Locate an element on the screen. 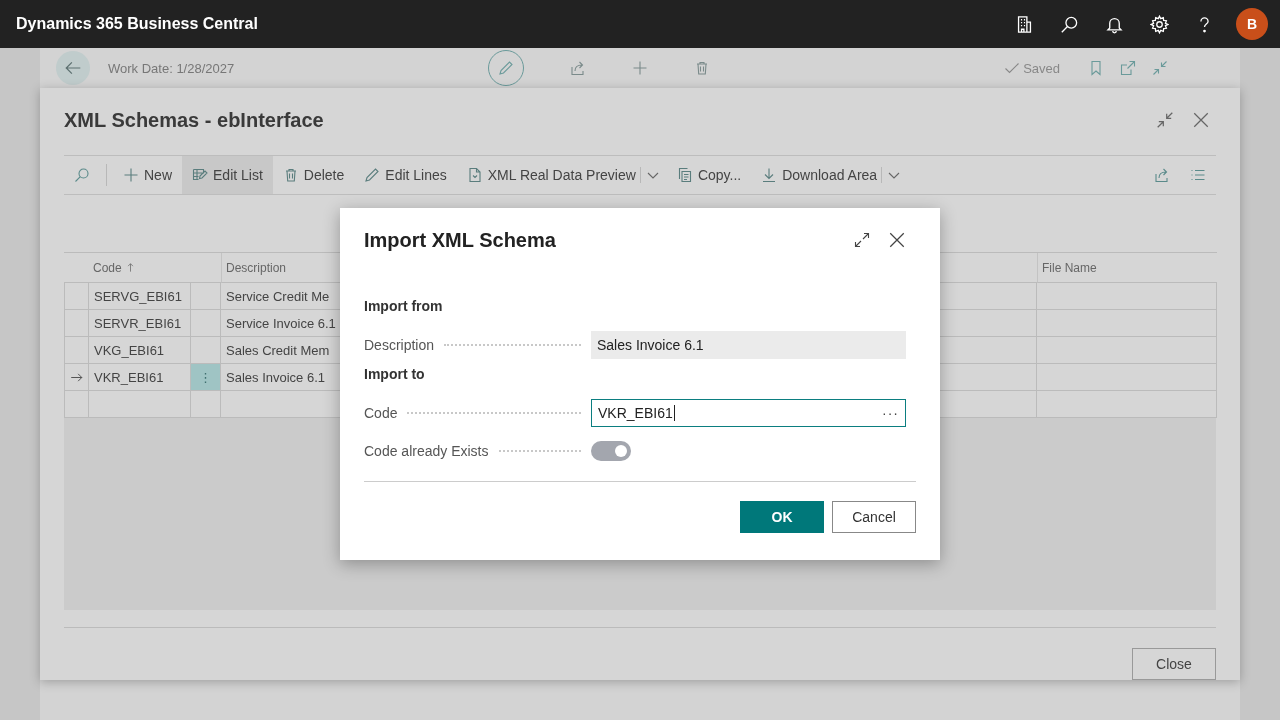  expand-icon is located at coordinates (862, 240).